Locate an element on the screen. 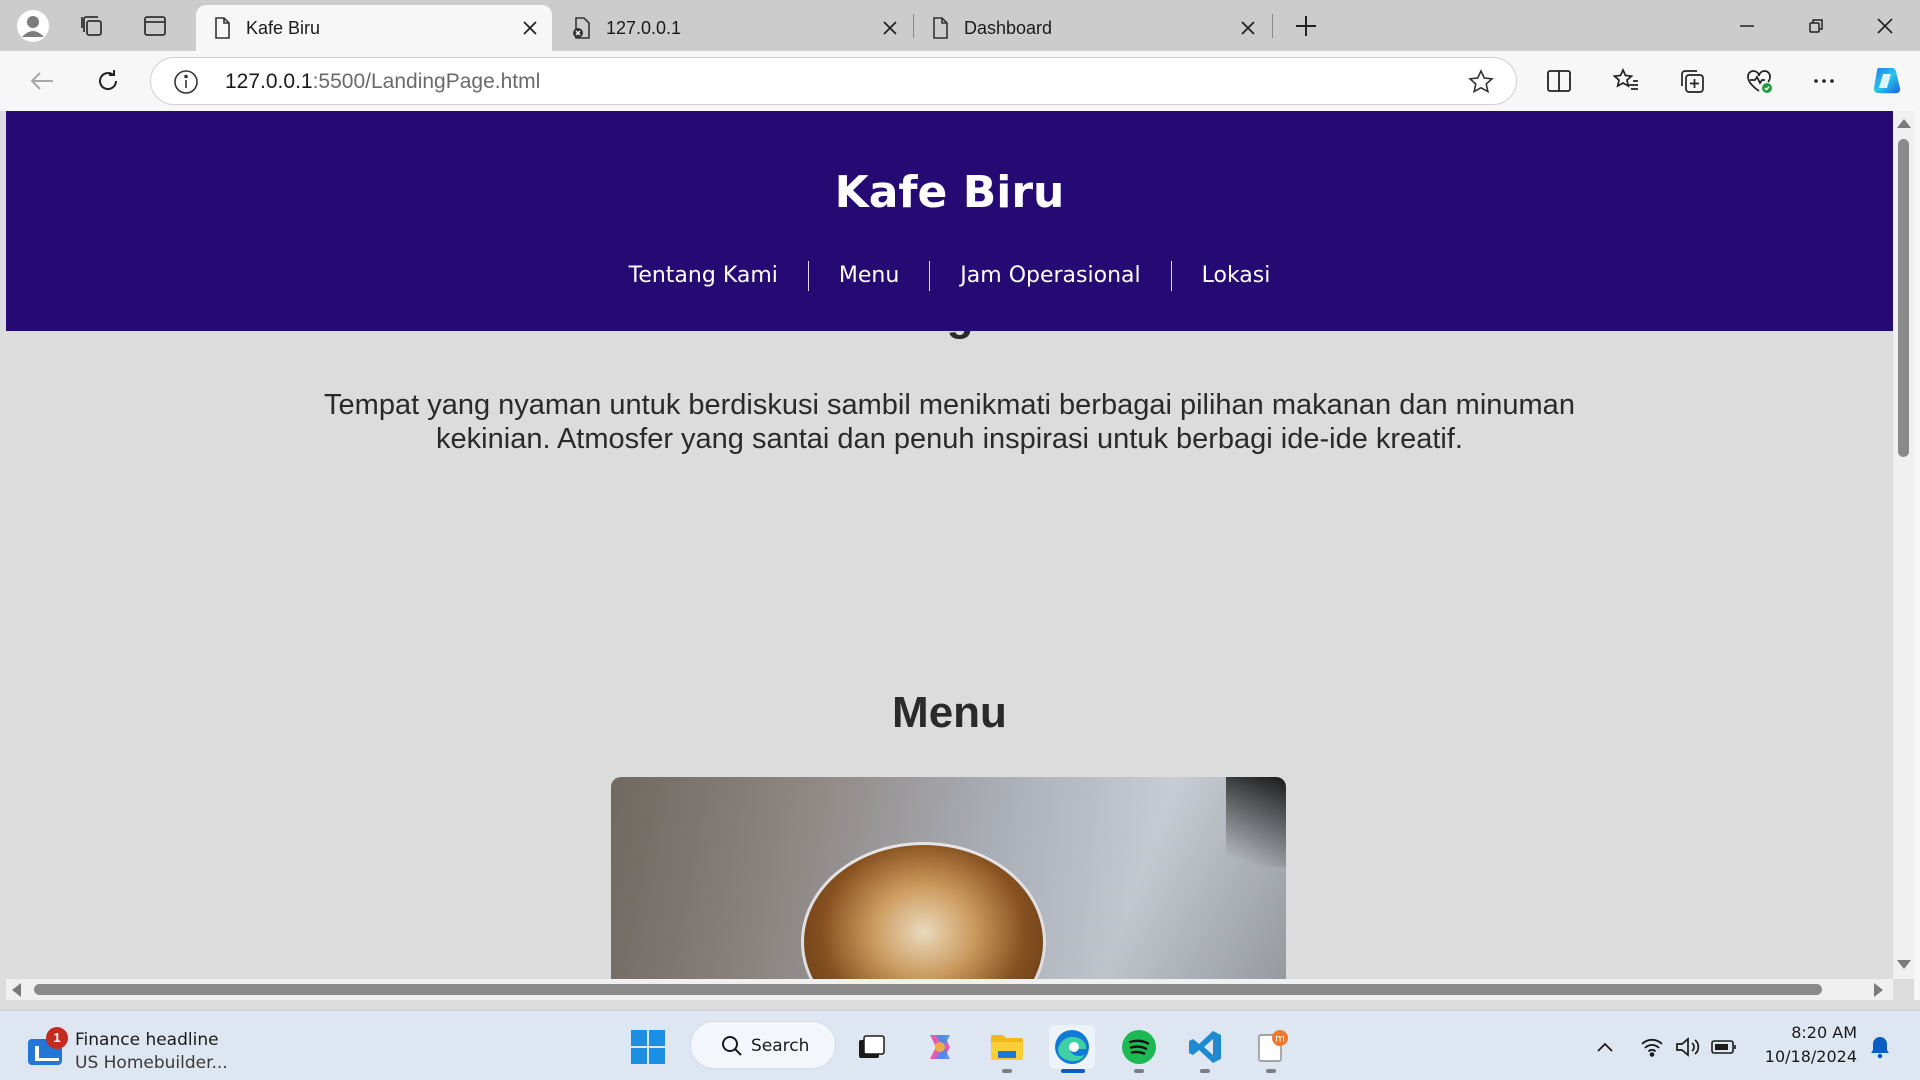 The image size is (1920, 1080). tab-actions-button is located at coordinates (155, 26).